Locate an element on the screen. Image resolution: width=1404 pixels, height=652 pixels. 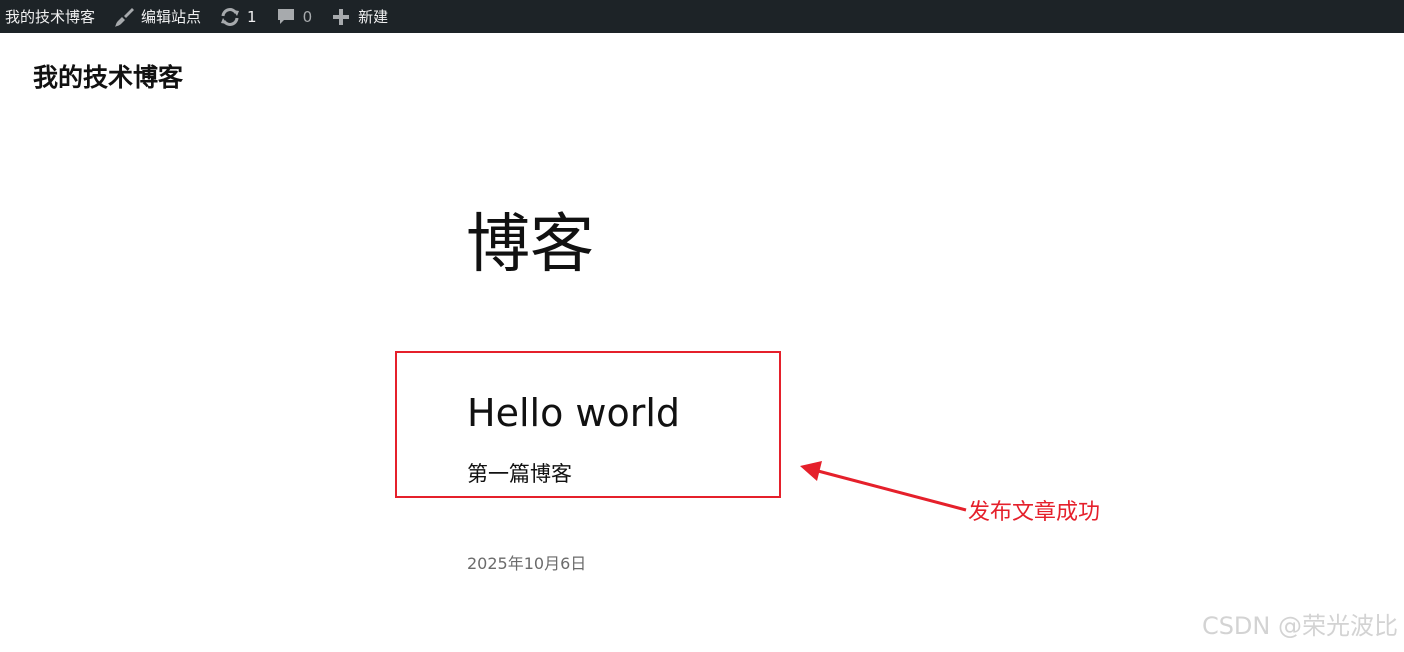
admin-bar-new: 新建 is located at coordinates (360, 16).